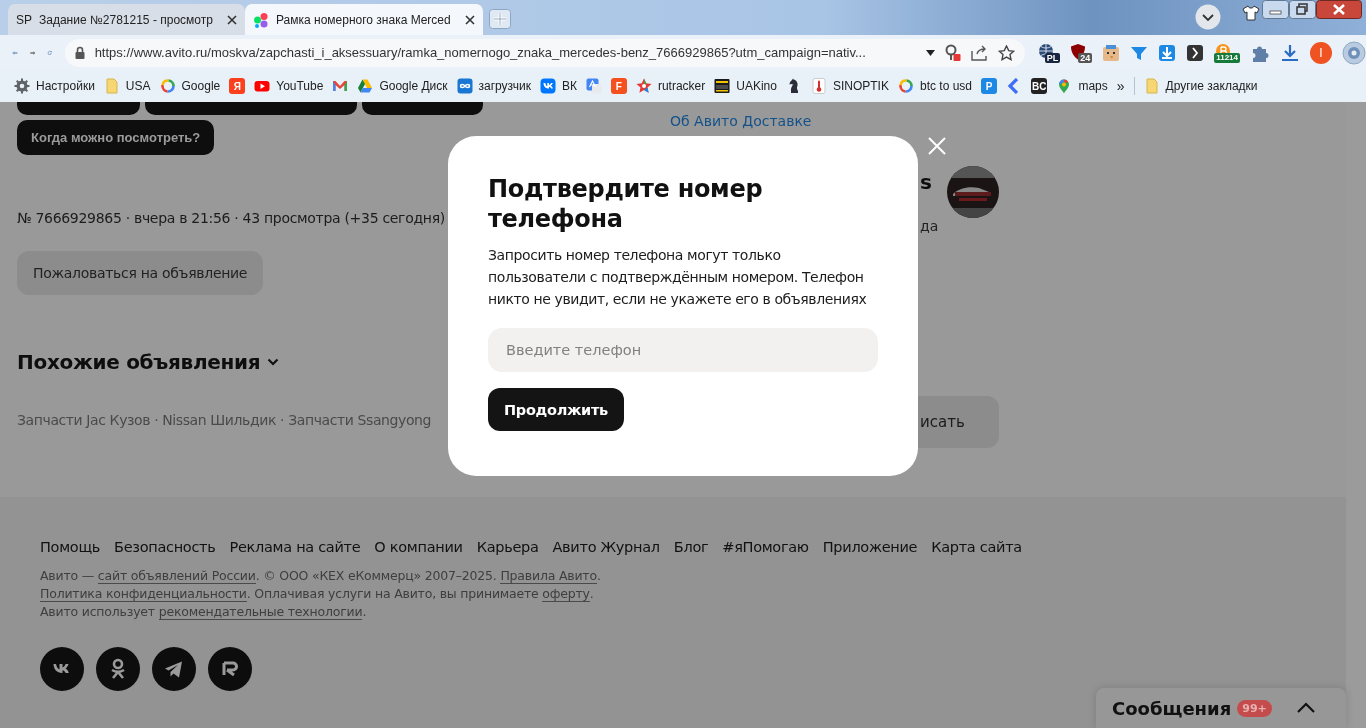 The height and width of the screenshot is (728, 1366). I want to click on bookmark: загрузчик, so click(493, 86).